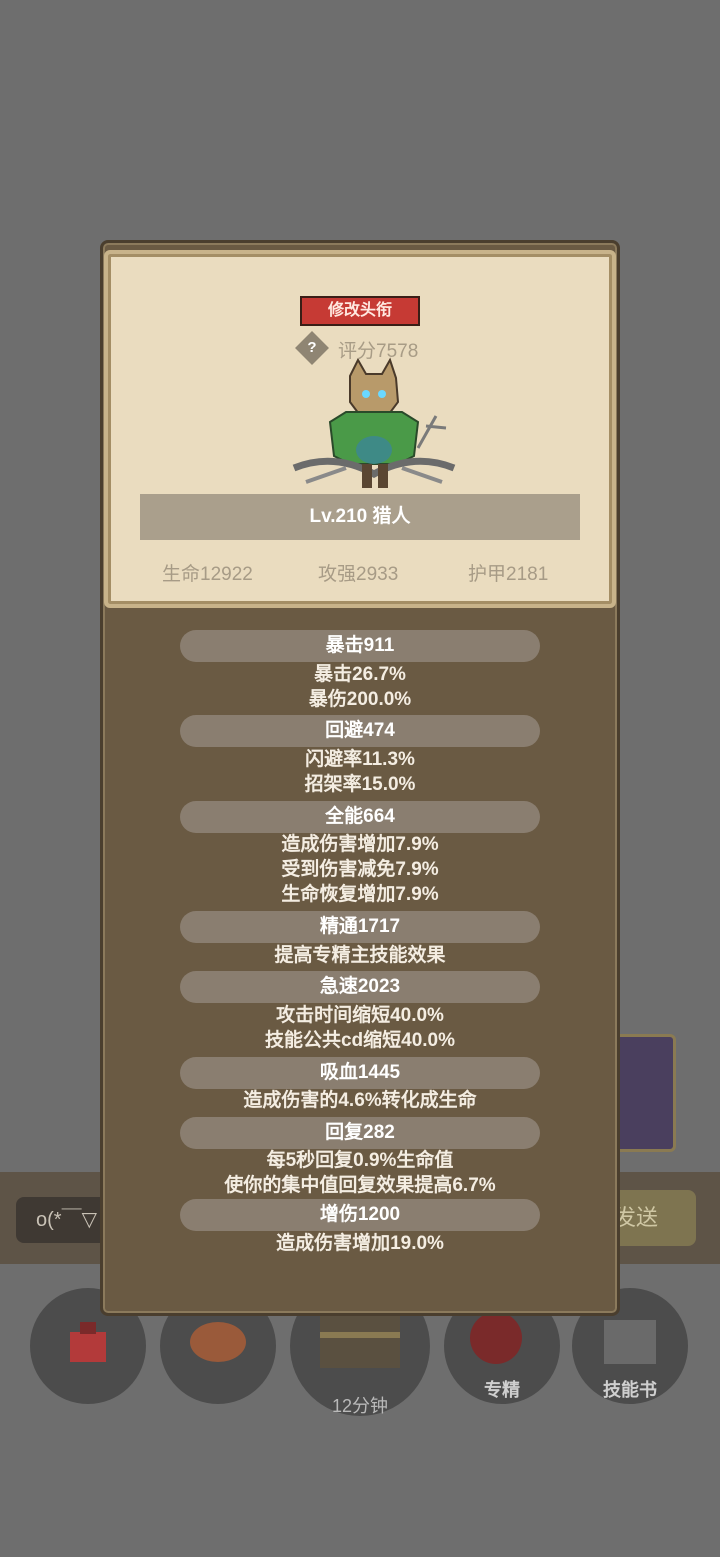  I want to click on healing-bonus: 生命恢复增加7.9%, so click(360, 894).